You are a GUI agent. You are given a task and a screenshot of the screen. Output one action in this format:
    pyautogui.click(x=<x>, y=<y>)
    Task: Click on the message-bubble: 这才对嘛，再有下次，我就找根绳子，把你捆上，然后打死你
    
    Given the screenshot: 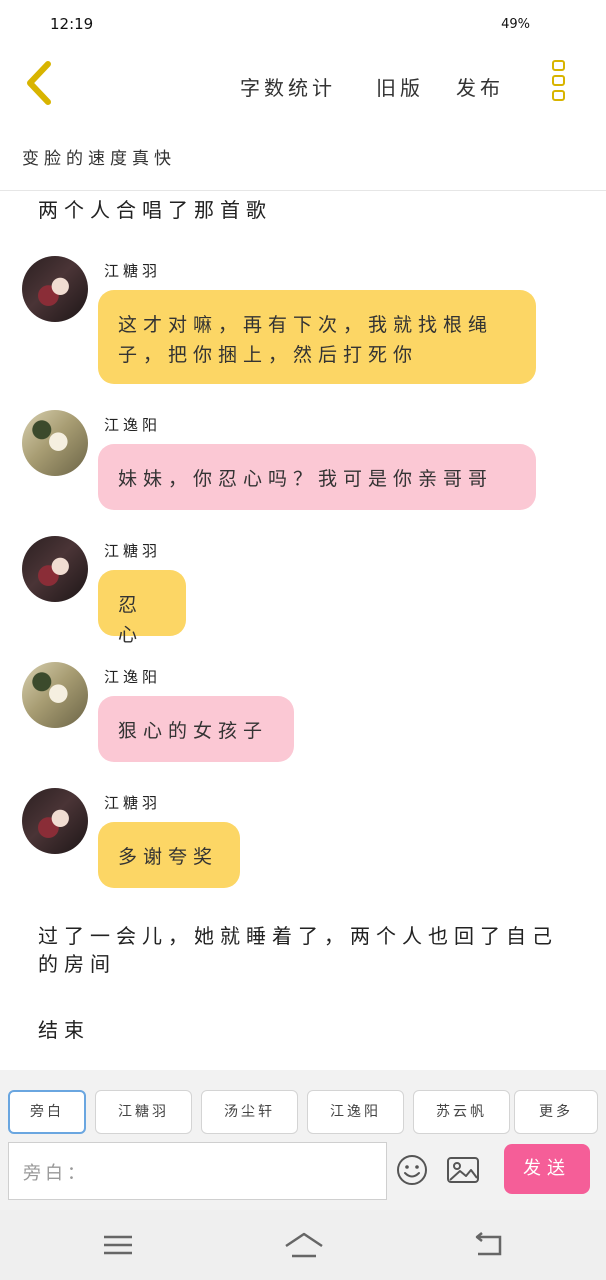 What is the action you would take?
    pyautogui.click(x=317, y=337)
    